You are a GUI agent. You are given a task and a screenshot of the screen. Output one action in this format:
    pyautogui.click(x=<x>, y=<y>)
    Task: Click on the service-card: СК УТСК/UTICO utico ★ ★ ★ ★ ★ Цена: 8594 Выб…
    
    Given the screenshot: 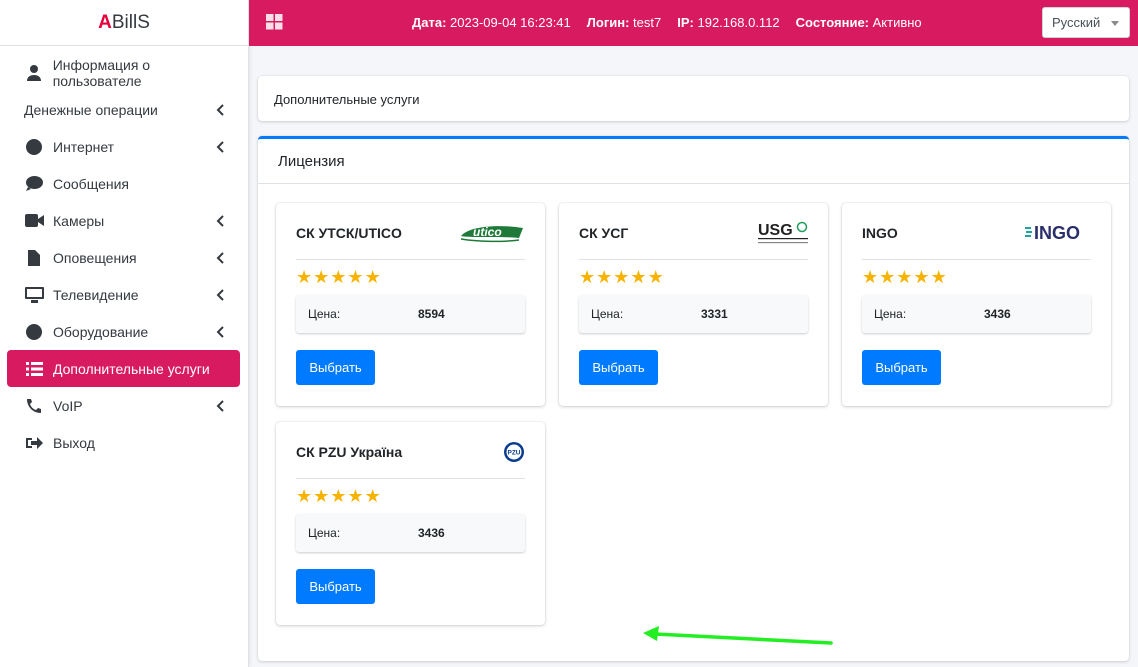 What is the action you would take?
    pyautogui.click(x=410, y=304)
    